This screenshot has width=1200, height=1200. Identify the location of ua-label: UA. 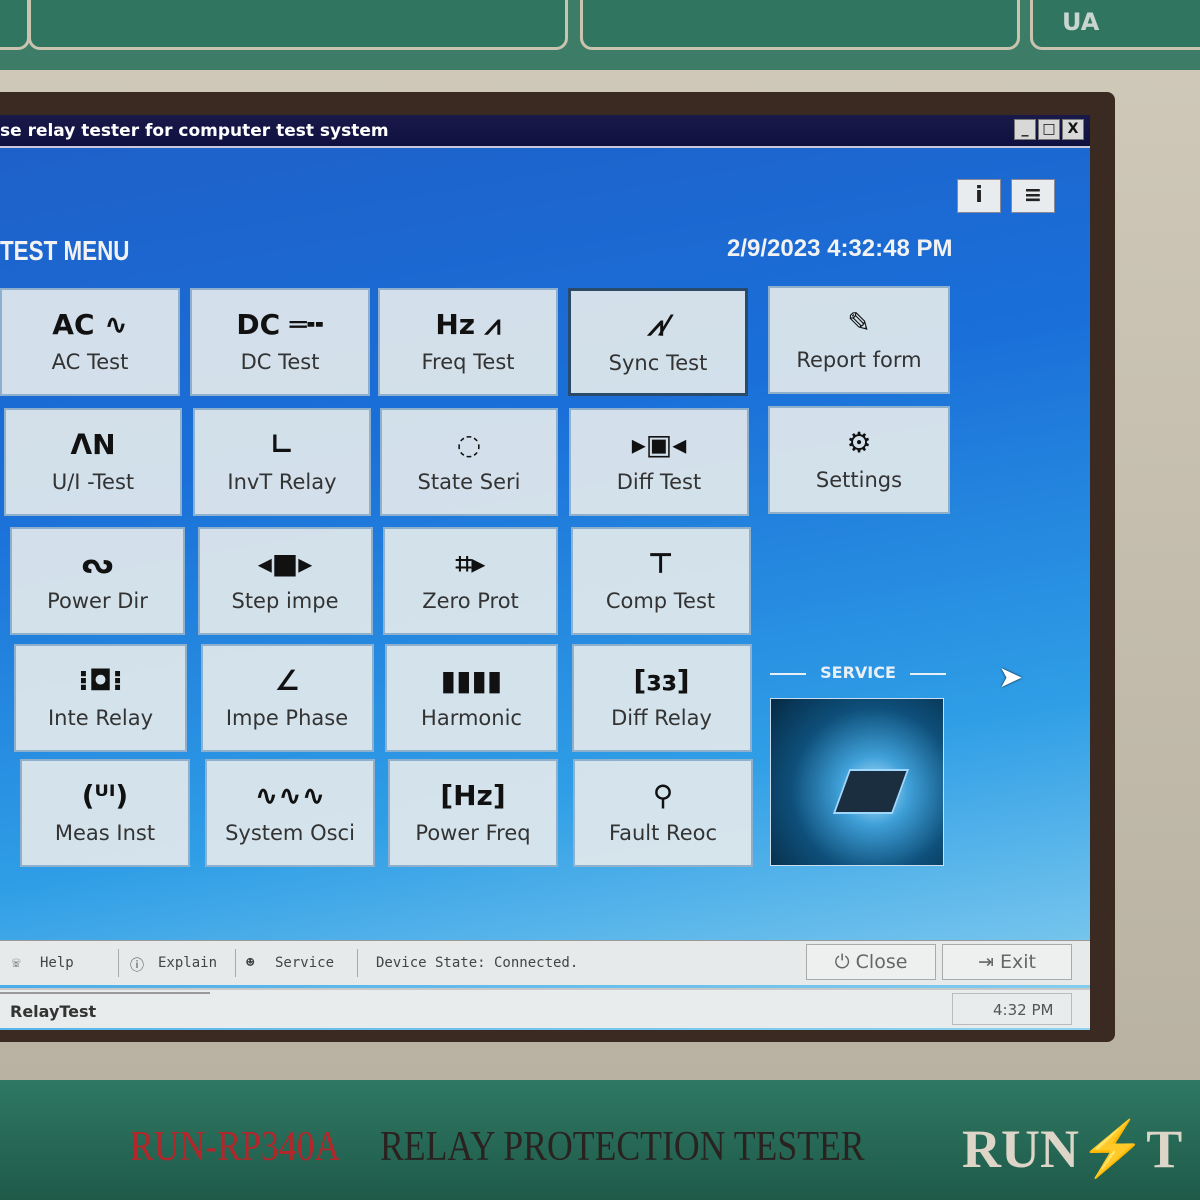
(1081, 22).